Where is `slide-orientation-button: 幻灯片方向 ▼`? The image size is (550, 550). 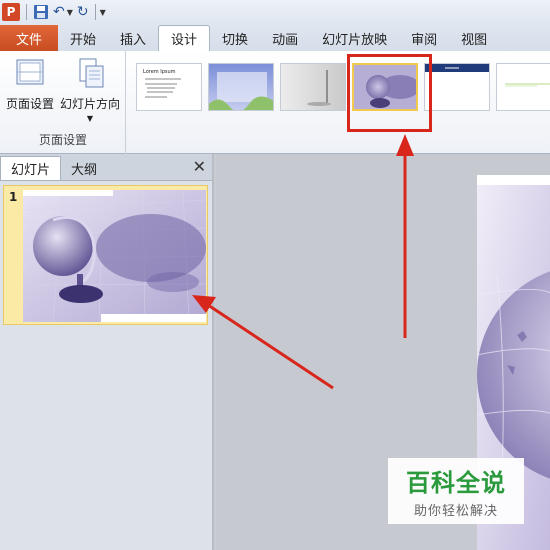
slide-orientation-button: 幻灯片方向 ▼ is located at coordinates (90, 90).